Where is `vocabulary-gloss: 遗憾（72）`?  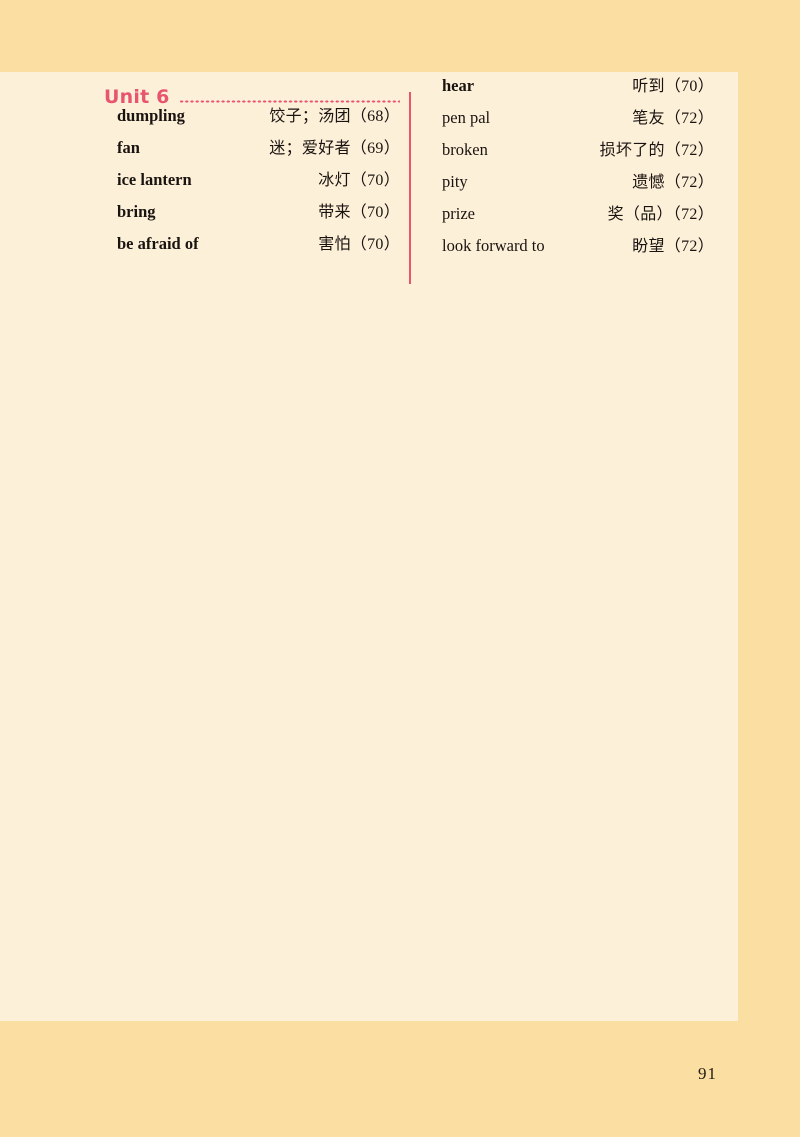
vocabulary-gloss: 遗憾（72） is located at coordinates (673, 182).